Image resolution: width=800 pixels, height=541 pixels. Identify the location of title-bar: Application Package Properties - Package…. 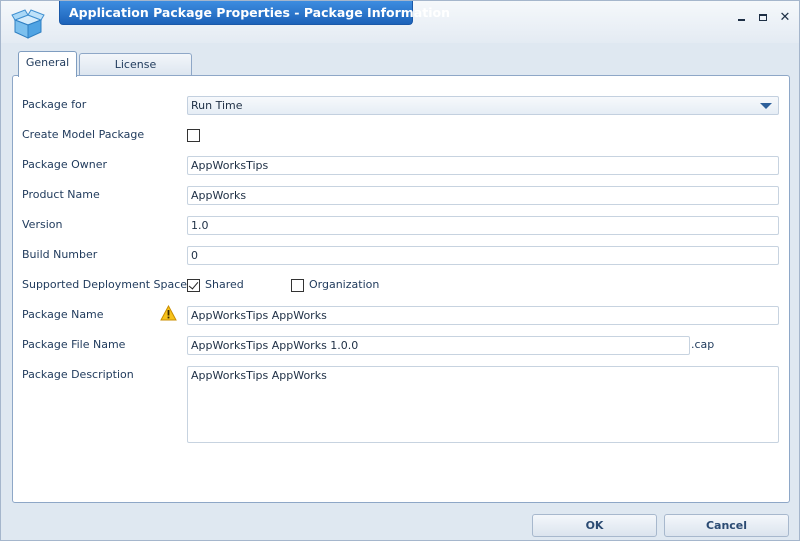
(400, 22).